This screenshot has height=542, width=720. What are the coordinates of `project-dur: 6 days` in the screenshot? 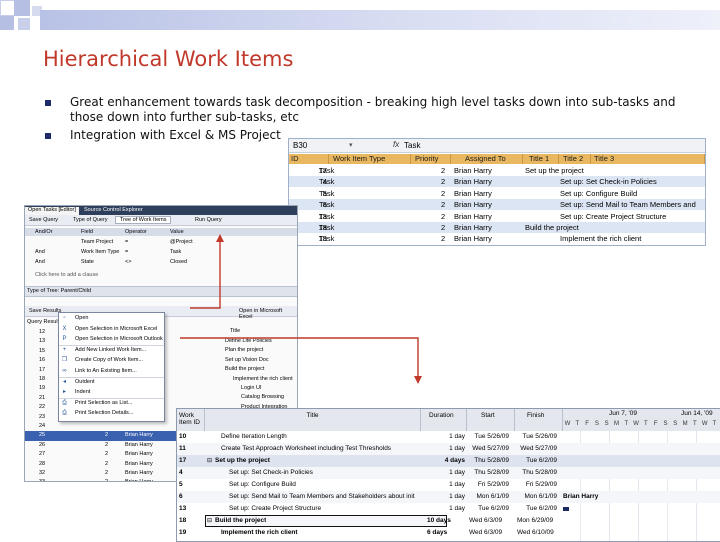 It's located at (437, 532).